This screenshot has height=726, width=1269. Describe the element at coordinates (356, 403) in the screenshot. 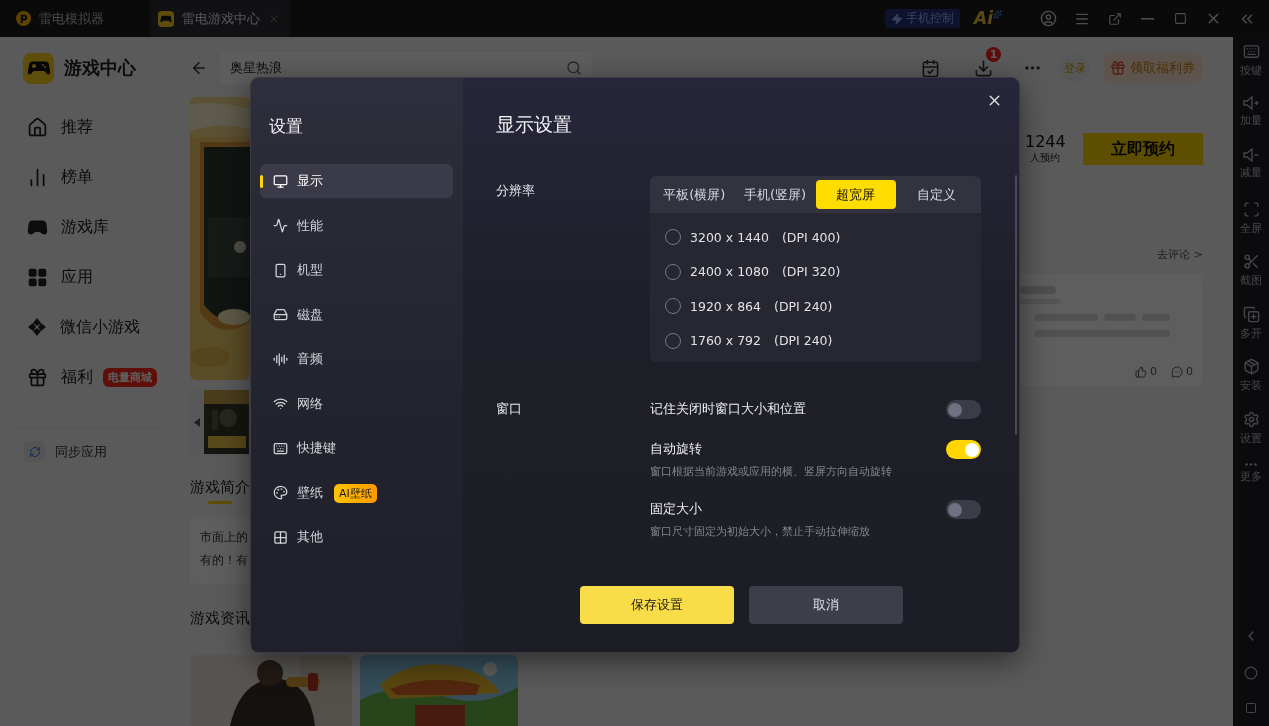

I see `settings-nav-item: 网络` at that location.